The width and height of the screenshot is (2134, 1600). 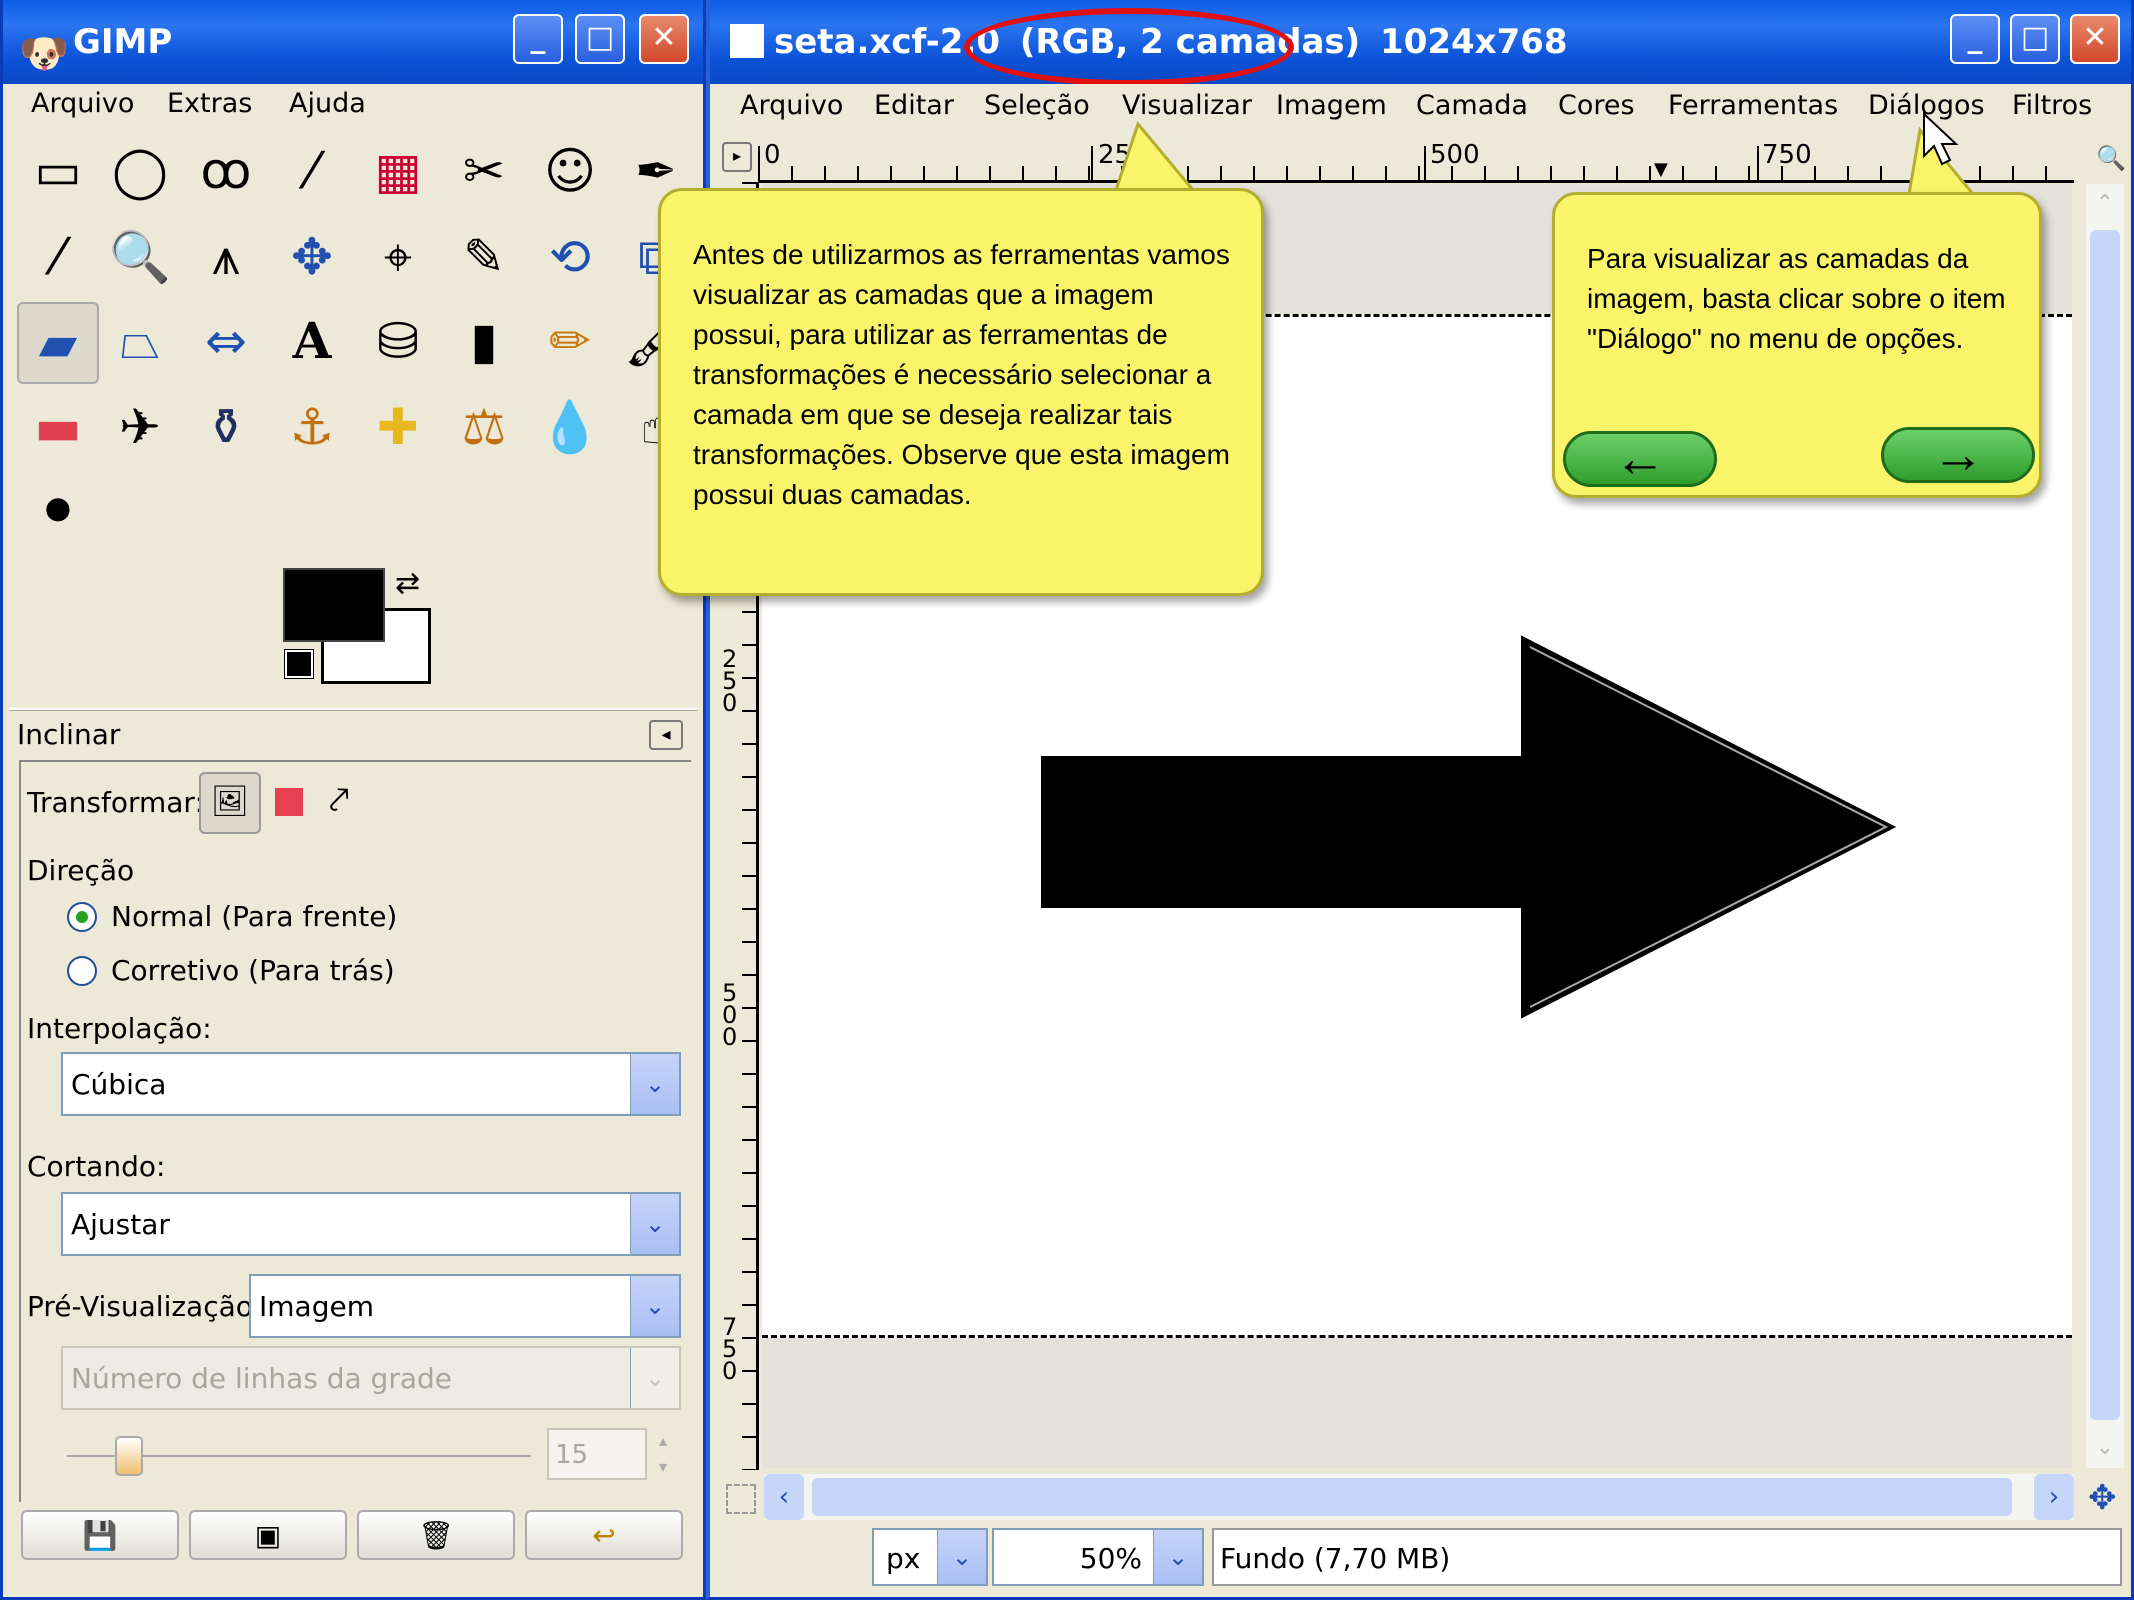 What do you see at coordinates (407, 583) in the screenshot?
I see `swap-colors-icon: ⇄` at bounding box center [407, 583].